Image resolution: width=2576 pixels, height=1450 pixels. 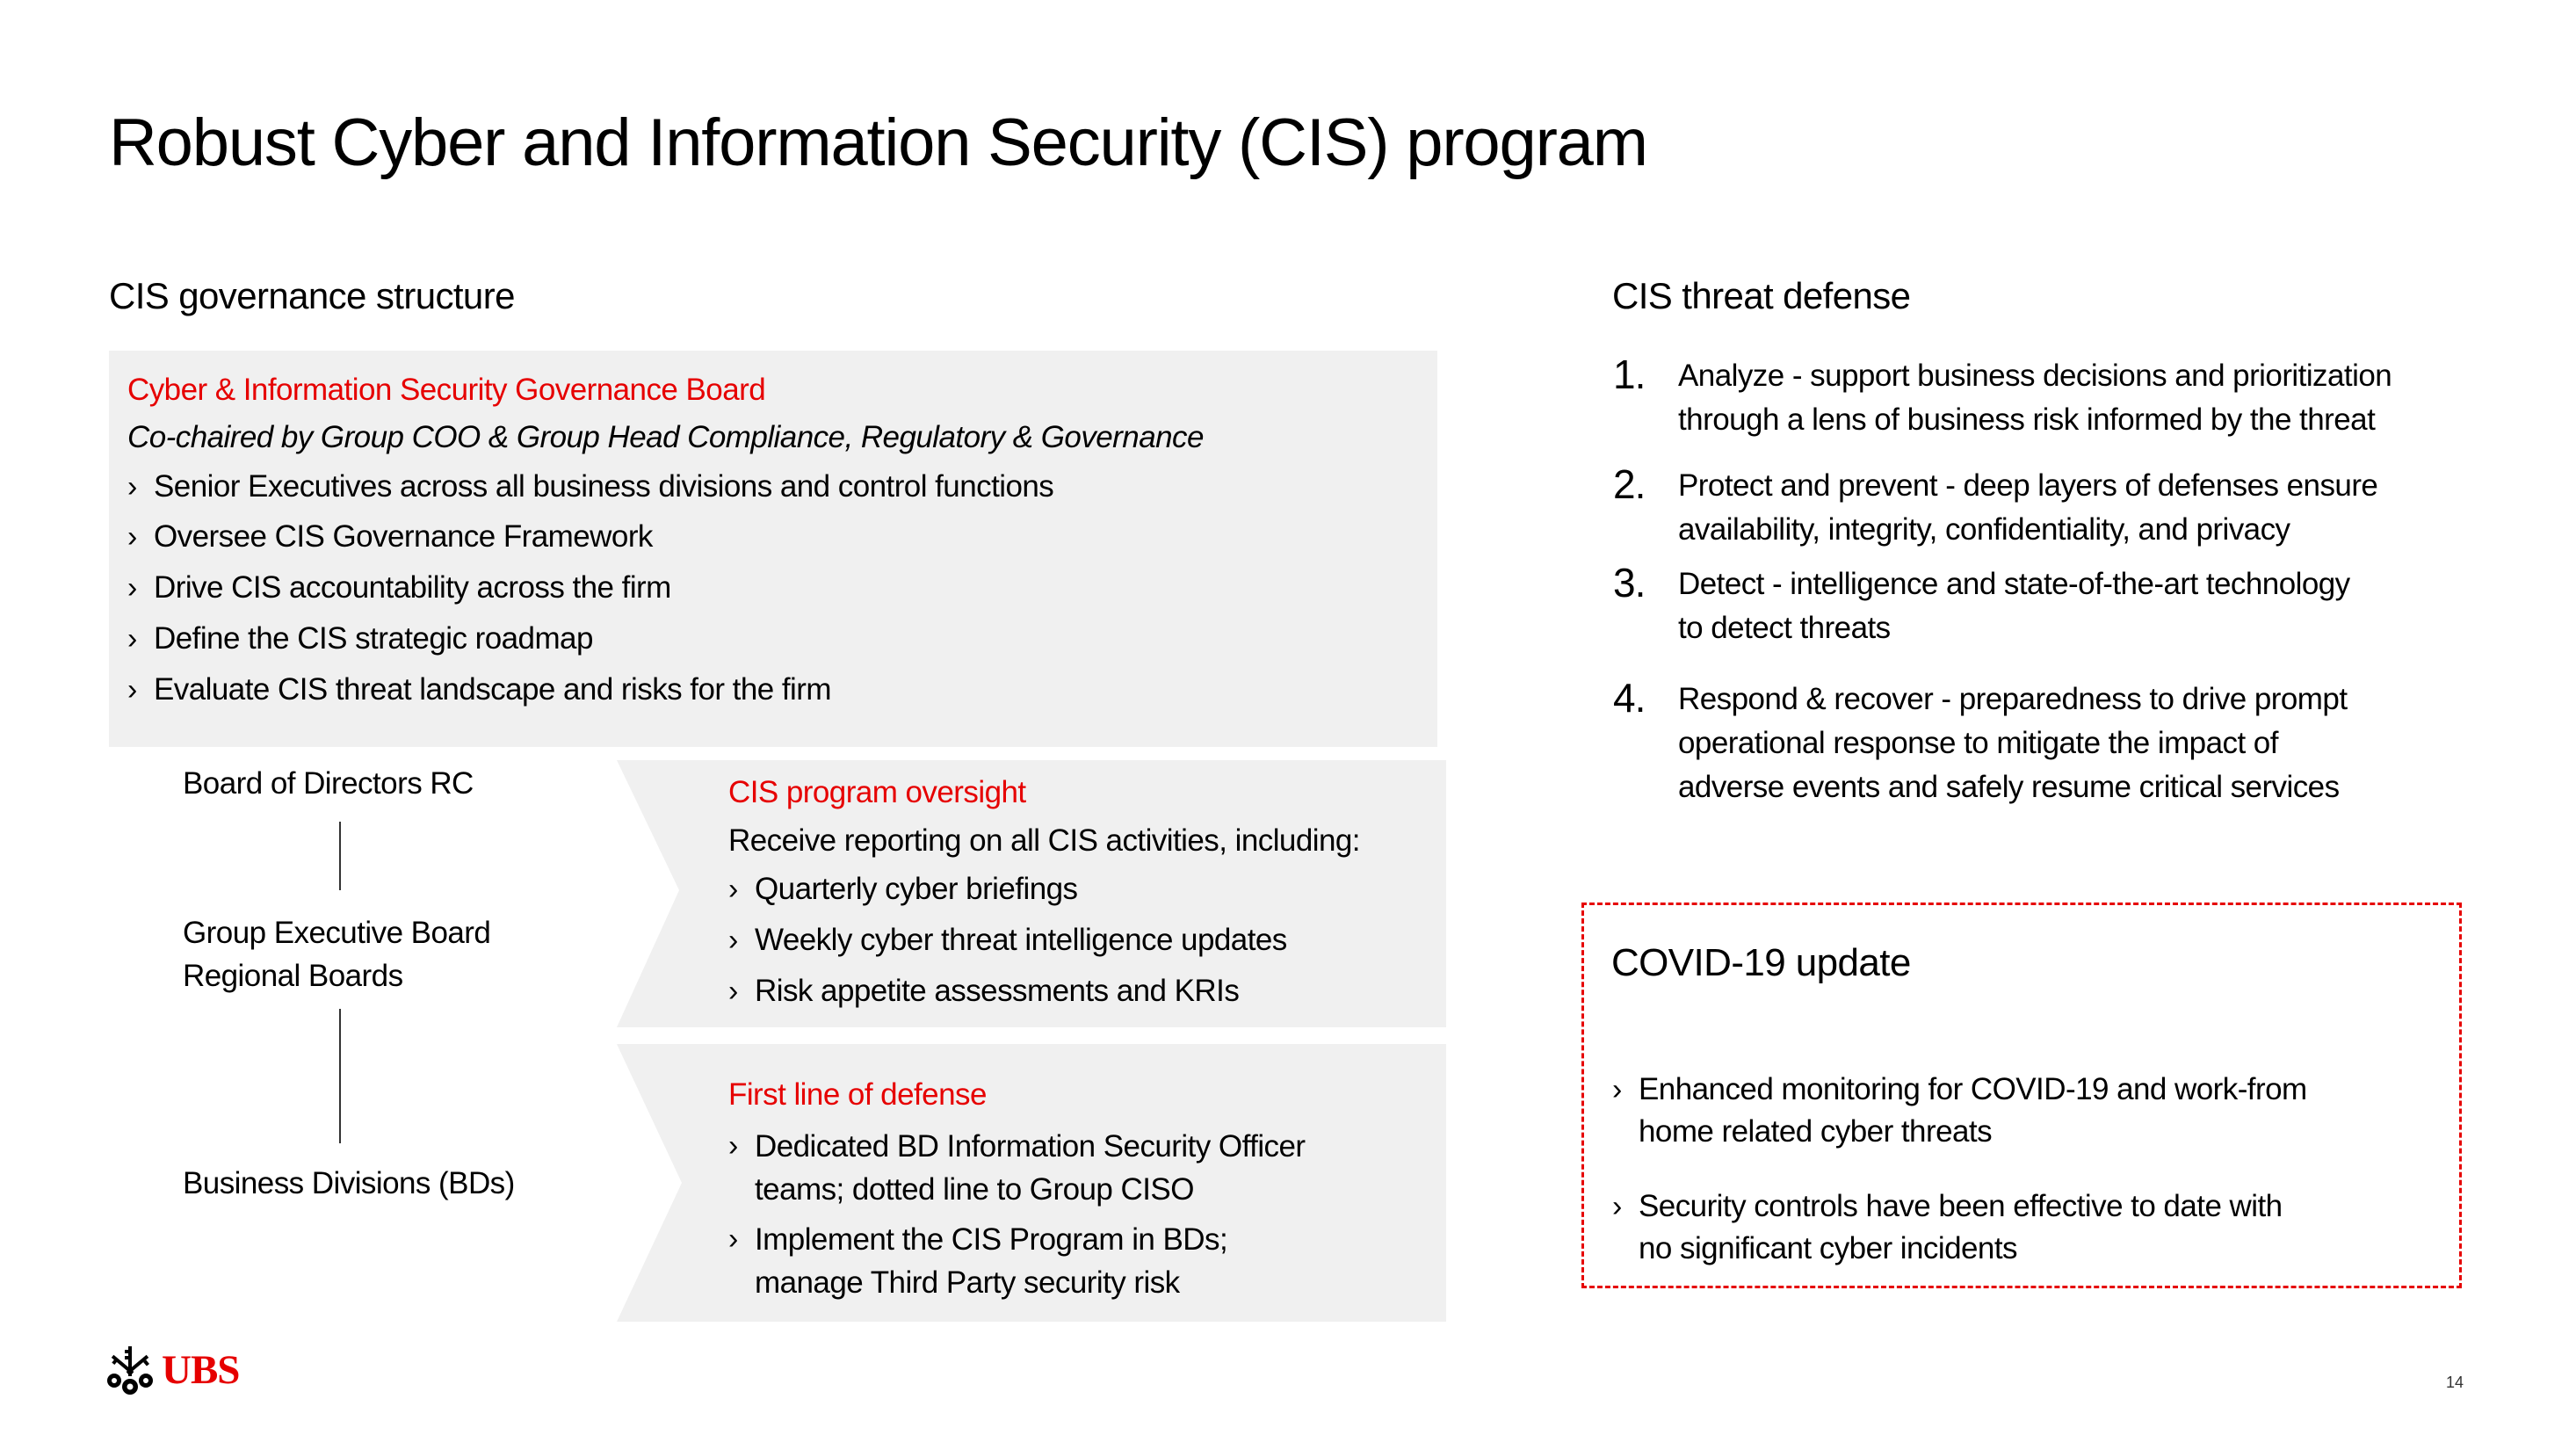 What do you see at coordinates (130, 1370) in the screenshot?
I see `three-keys-icon` at bounding box center [130, 1370].